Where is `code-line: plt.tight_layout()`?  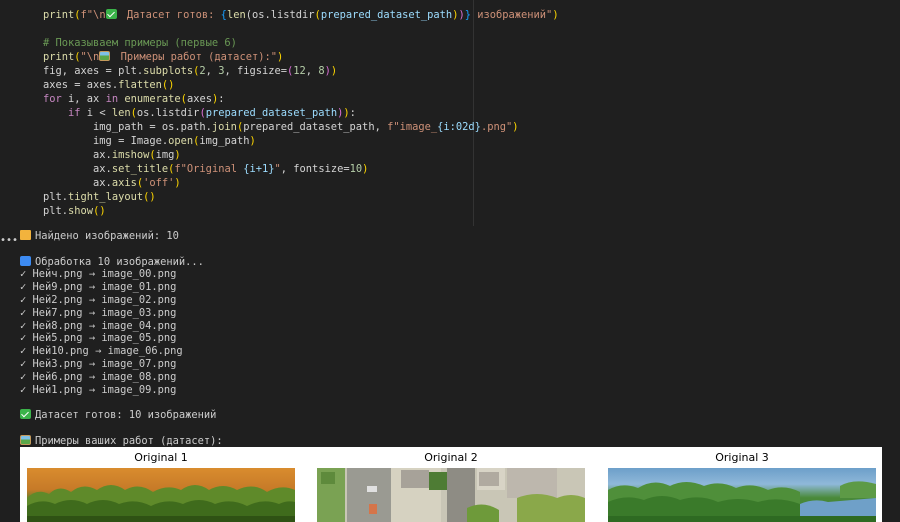 code-line: plt.tight_layout() is located at coordinates (301, 197).